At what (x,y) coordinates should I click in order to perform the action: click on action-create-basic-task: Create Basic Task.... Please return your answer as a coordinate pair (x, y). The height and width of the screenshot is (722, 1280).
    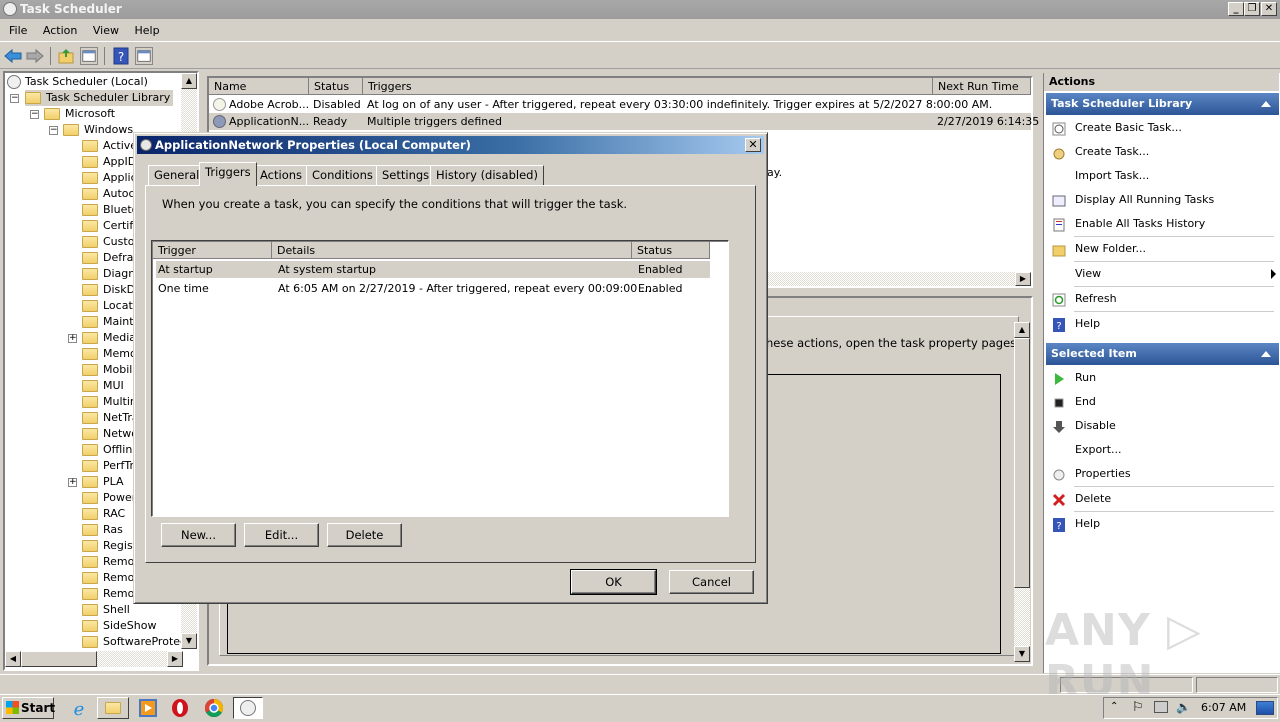
    Looking at the image, I should click on (1161, 128).